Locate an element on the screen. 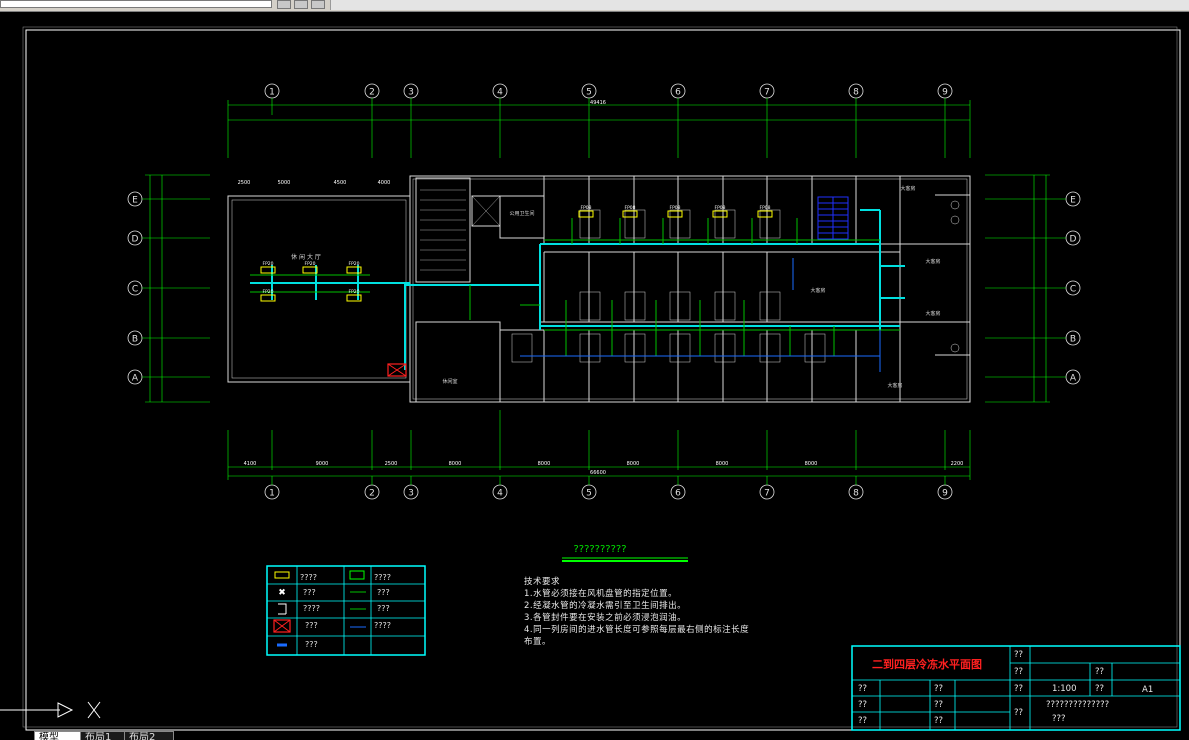 The width and height of the screenshot is (1189, 740). grid-bubble-top-5-label: 5 is located at coordinates (589, 93).